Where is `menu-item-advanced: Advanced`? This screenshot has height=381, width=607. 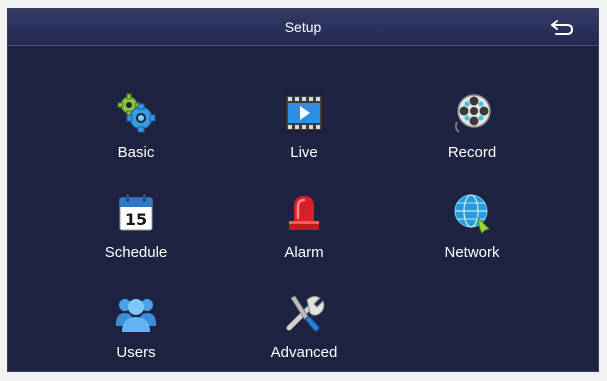 menu-item-advanced: Advanced is located at coordinates (304, 331).